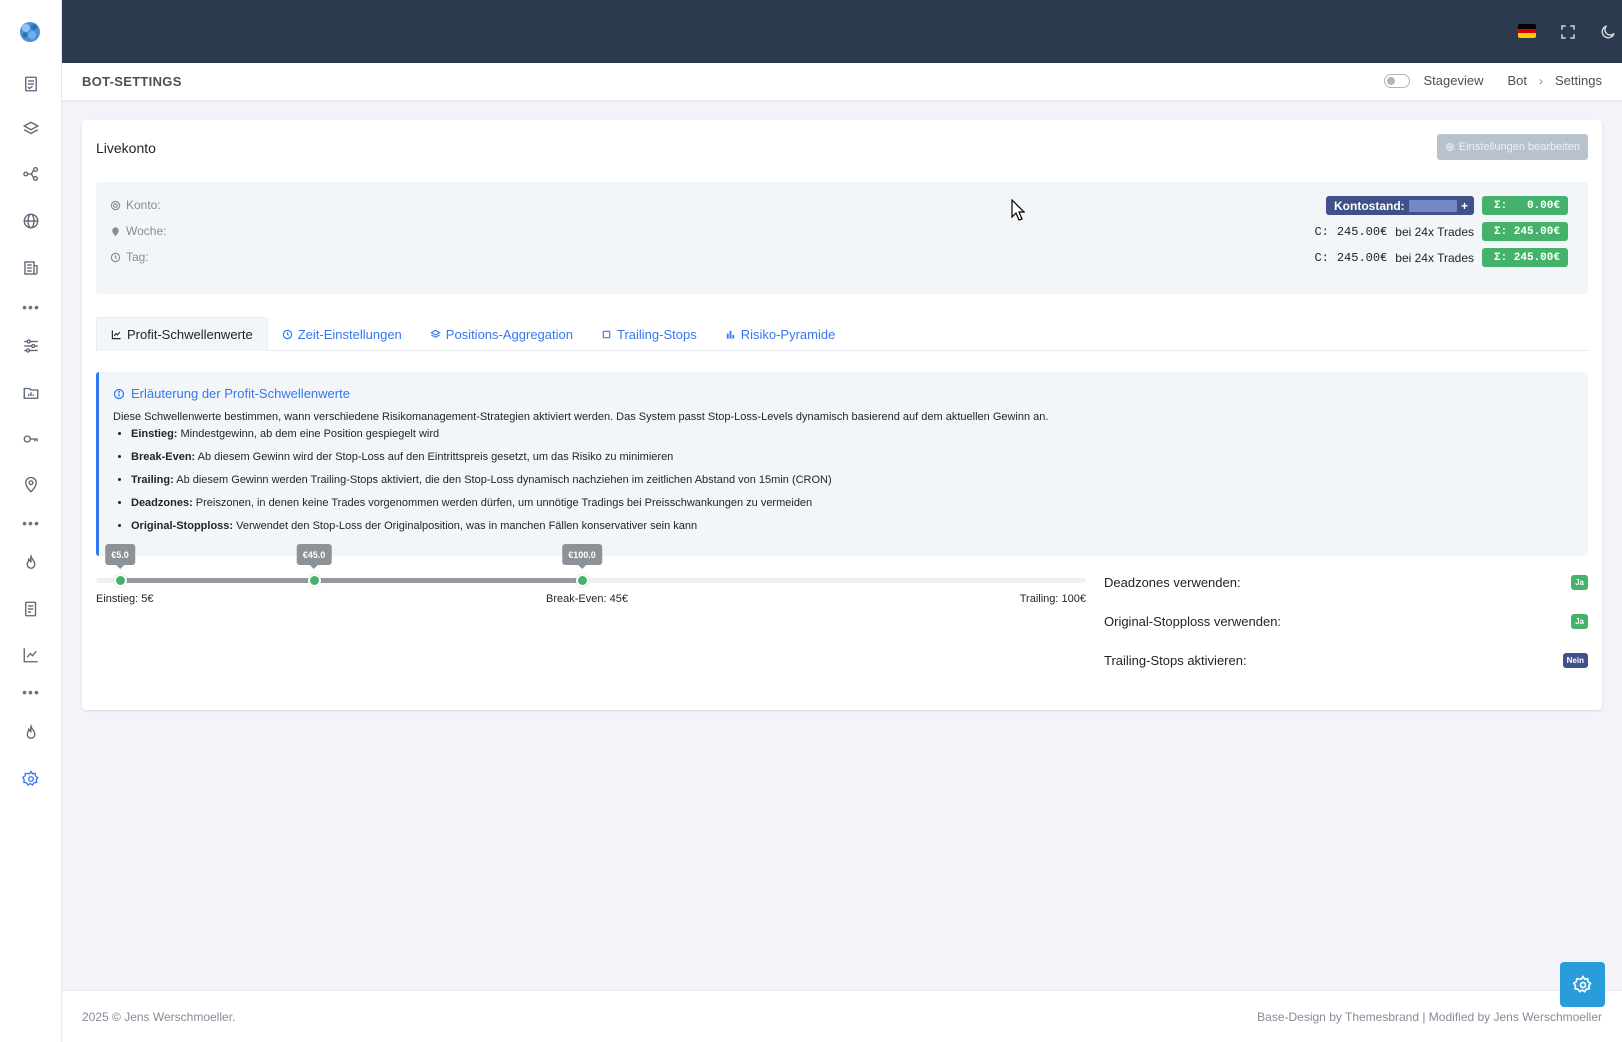  What do you see at coordinates (656, 334) in the screenshot?
I see `tab-label: Trailing-Stops` at bounding box center [656, 334].